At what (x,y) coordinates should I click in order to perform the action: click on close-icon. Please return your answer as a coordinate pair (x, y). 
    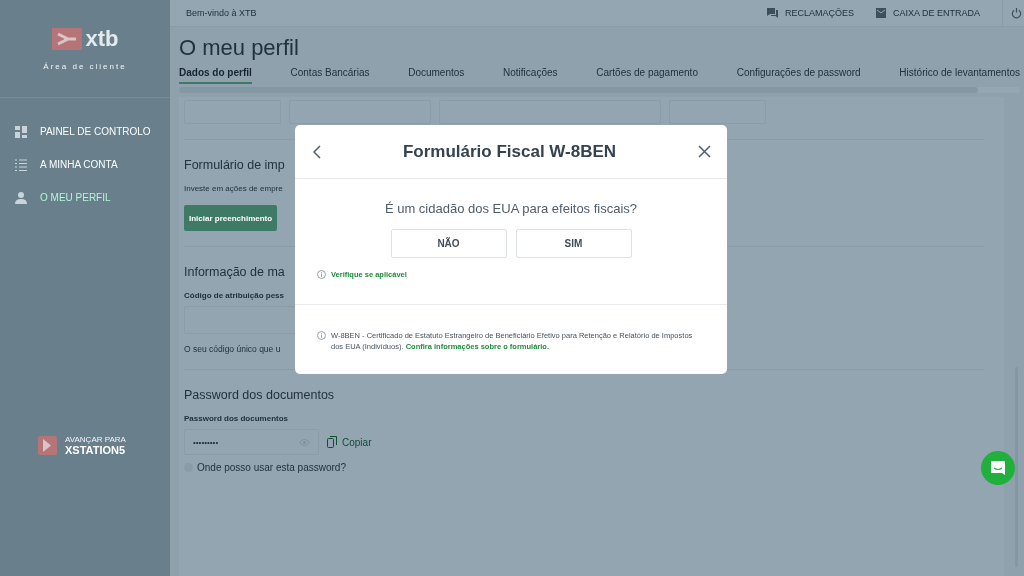
    Looking at the image, I should click on (704, 151).